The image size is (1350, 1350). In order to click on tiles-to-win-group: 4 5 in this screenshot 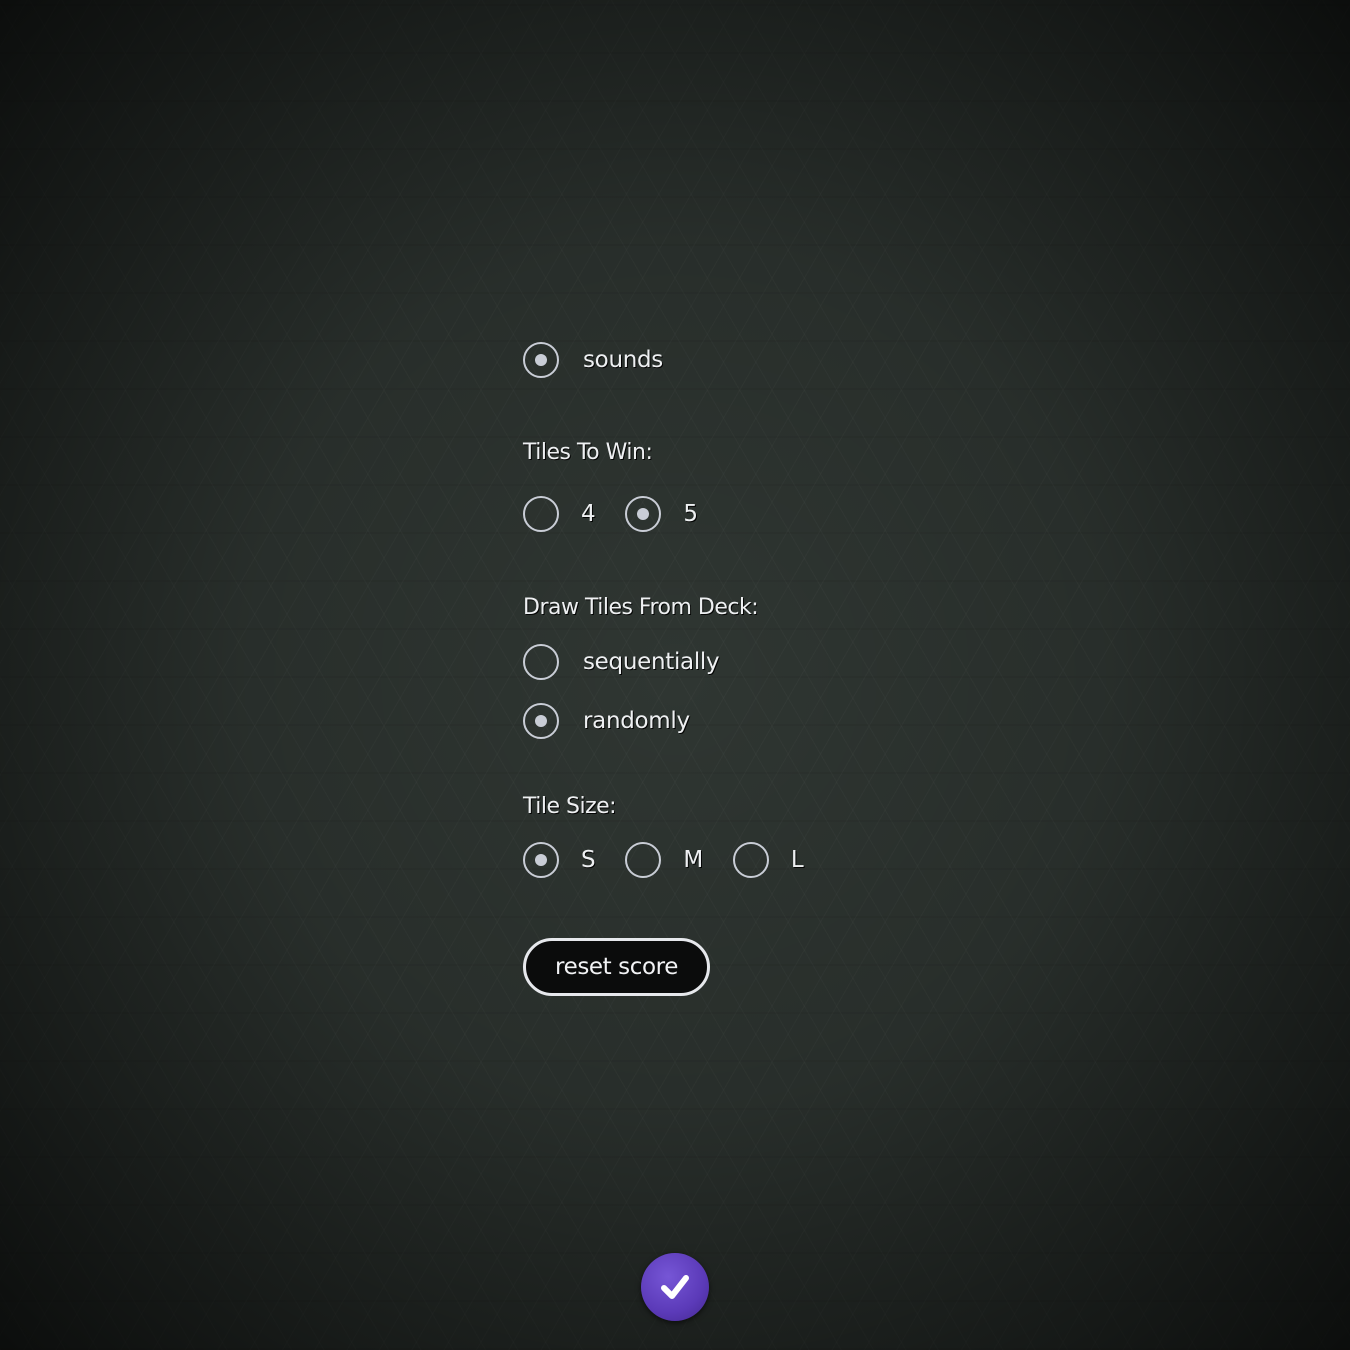, I will do `click(733, 514)`.